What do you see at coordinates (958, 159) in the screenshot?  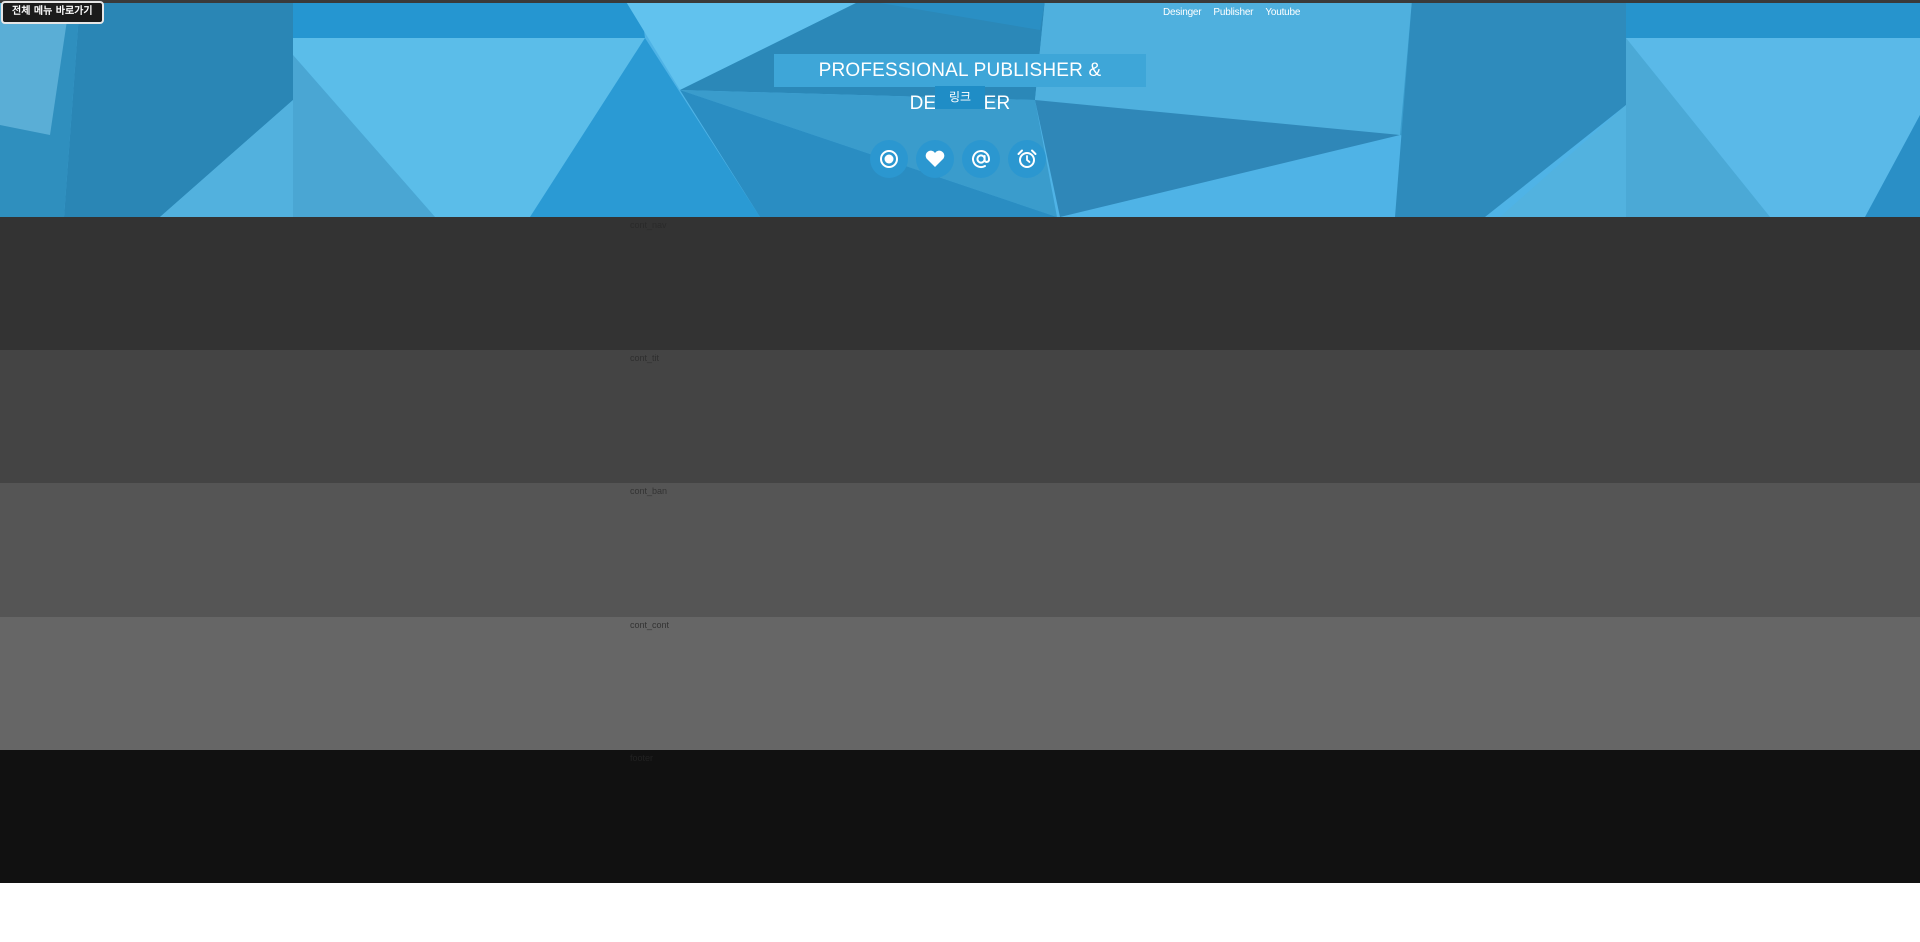 I see `icon-row` at bounding box center [958, 159].